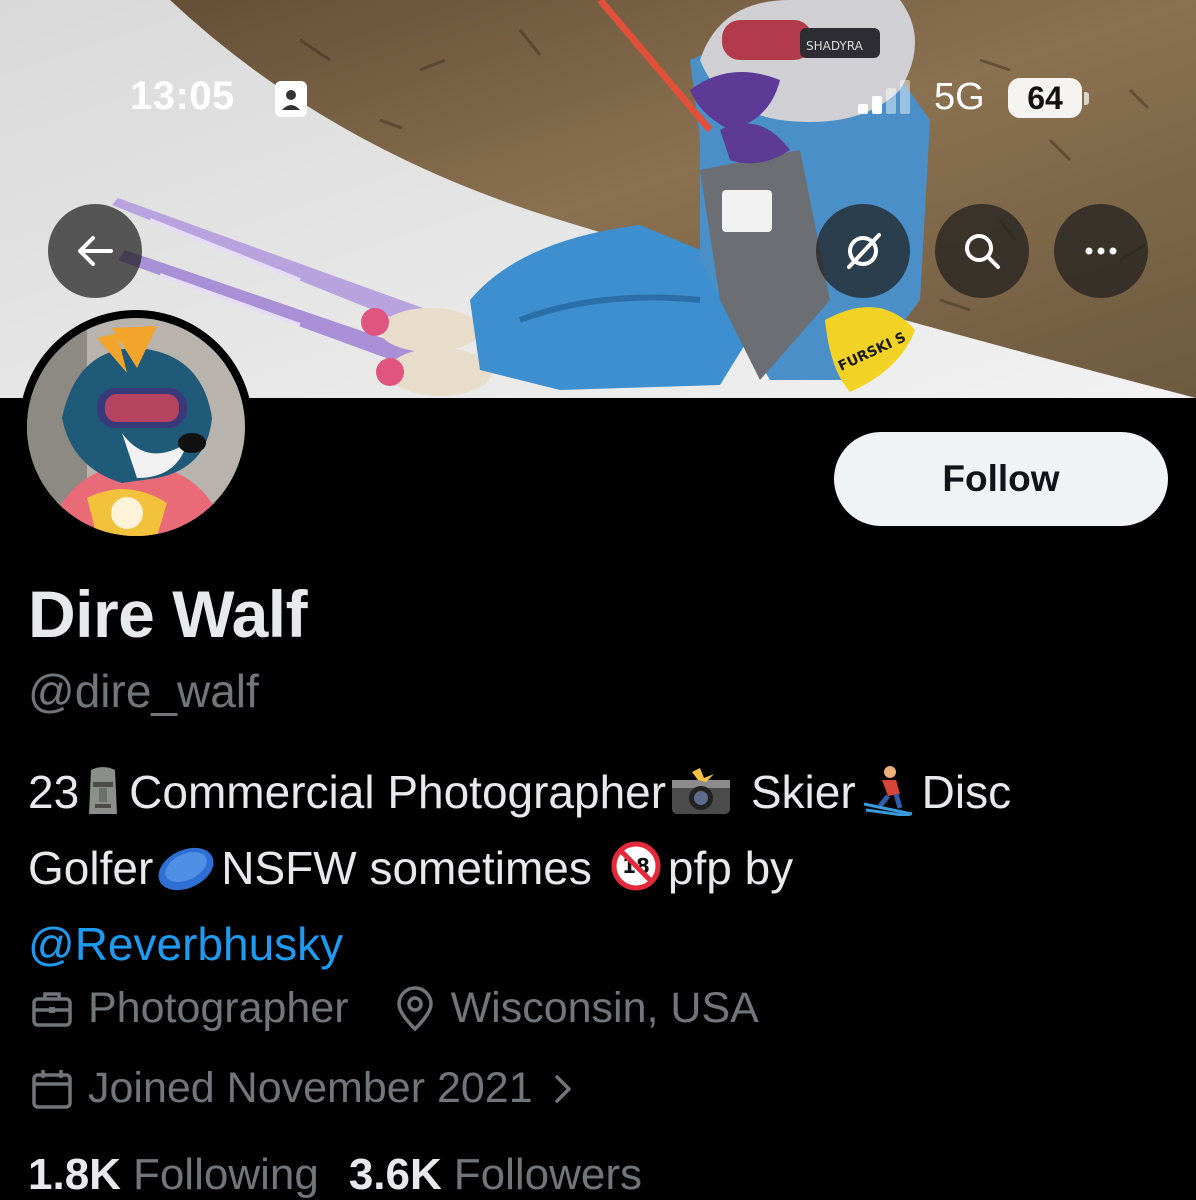  What do you see at coordinates (395, 1174) in the screenshot?
I see `followers-count: 3.6K` at bounding box center [395, 1174].